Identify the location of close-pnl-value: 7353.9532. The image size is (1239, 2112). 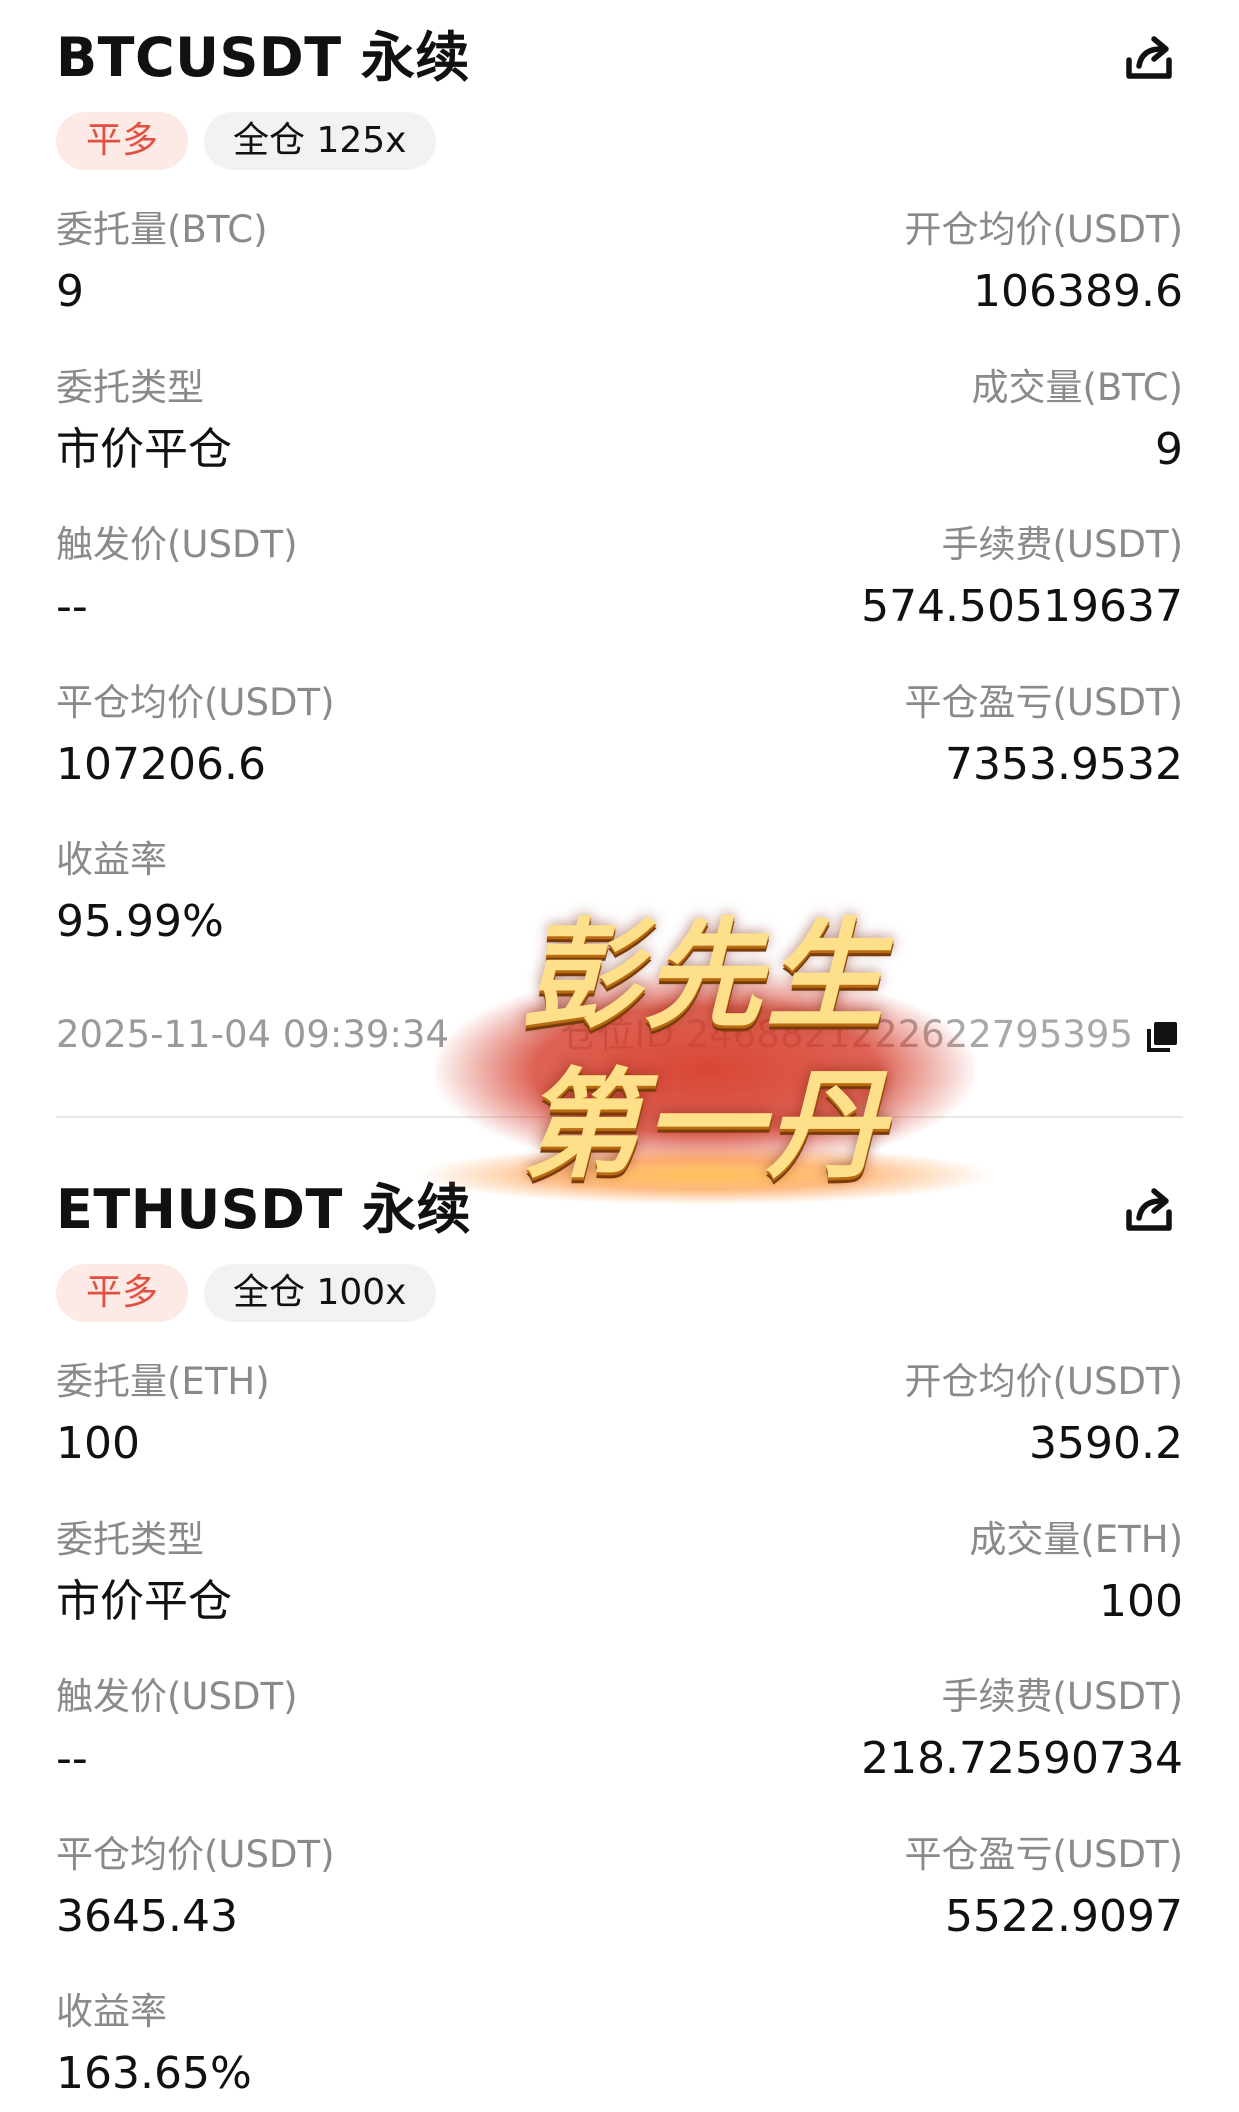
(1064, 764).